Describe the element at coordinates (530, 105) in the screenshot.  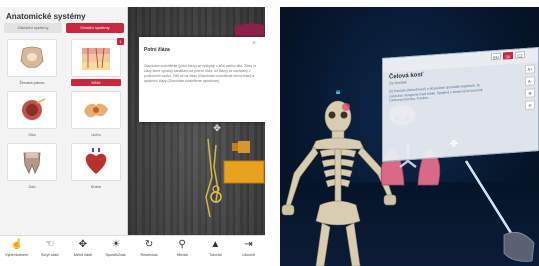
I see `zoom-out-icon: ⊖` at that location.